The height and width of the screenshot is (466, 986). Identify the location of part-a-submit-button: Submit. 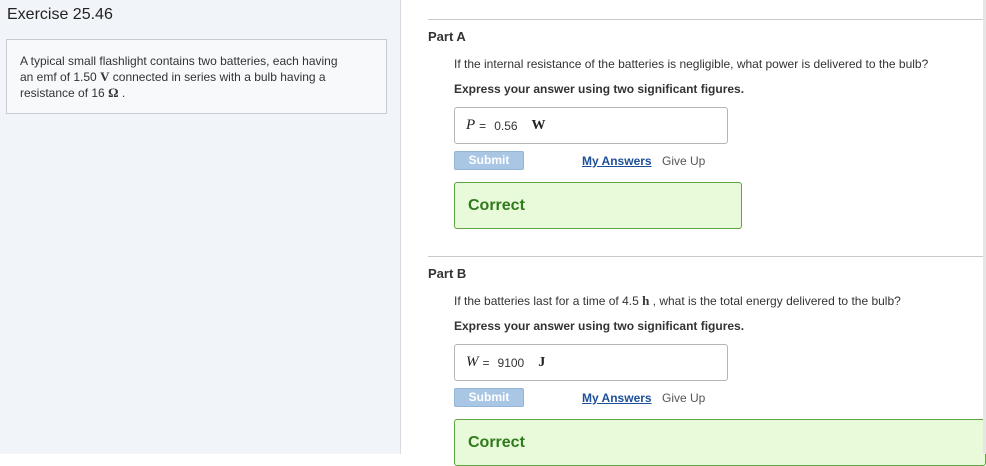
(489, 160).